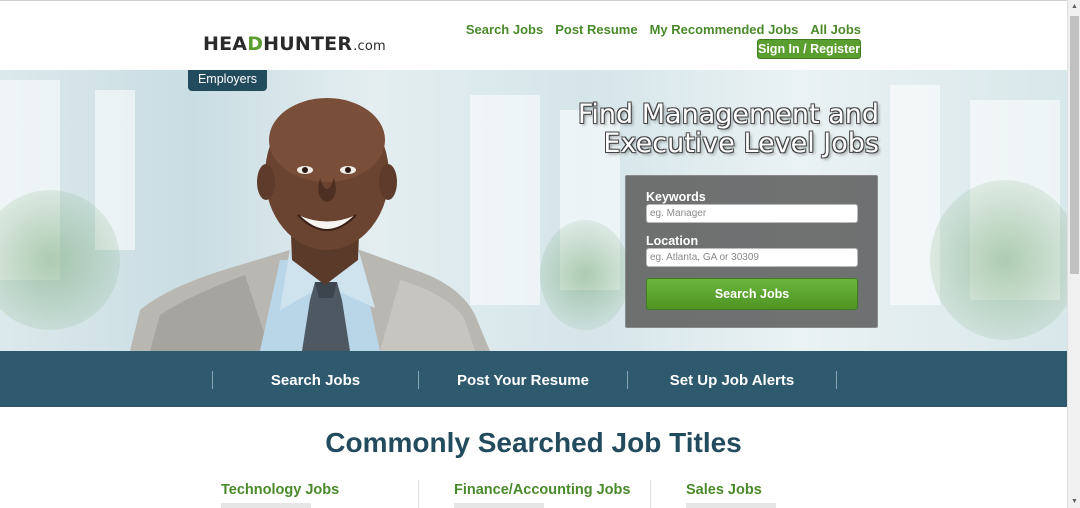 The width and height of the screenshot is (1080, 508). What do you see at coordinates (523, 380) in the screenshot?
I see `action-post-your-resume: Post Your Resume` at bounding box center [523, 380].